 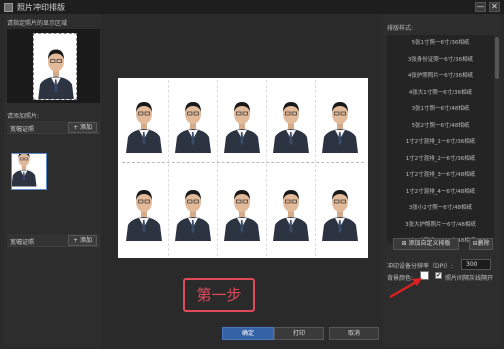 What do you see at coordinates (400, 28) in the screenshot?
I see `layout-style-label: 排版样式:` at bounding box center [400, 28].